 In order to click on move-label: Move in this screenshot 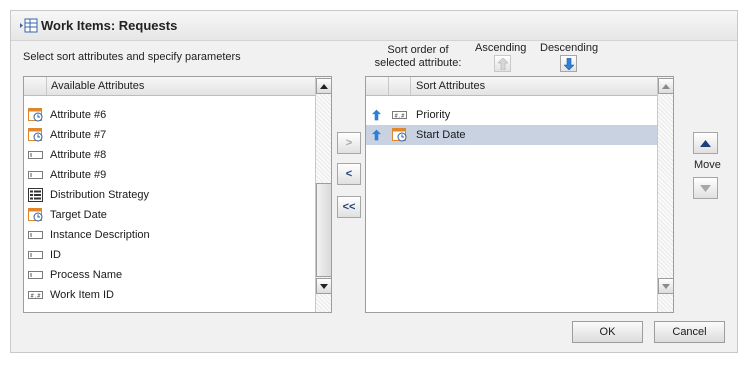, I will do `click(707, 165)`.